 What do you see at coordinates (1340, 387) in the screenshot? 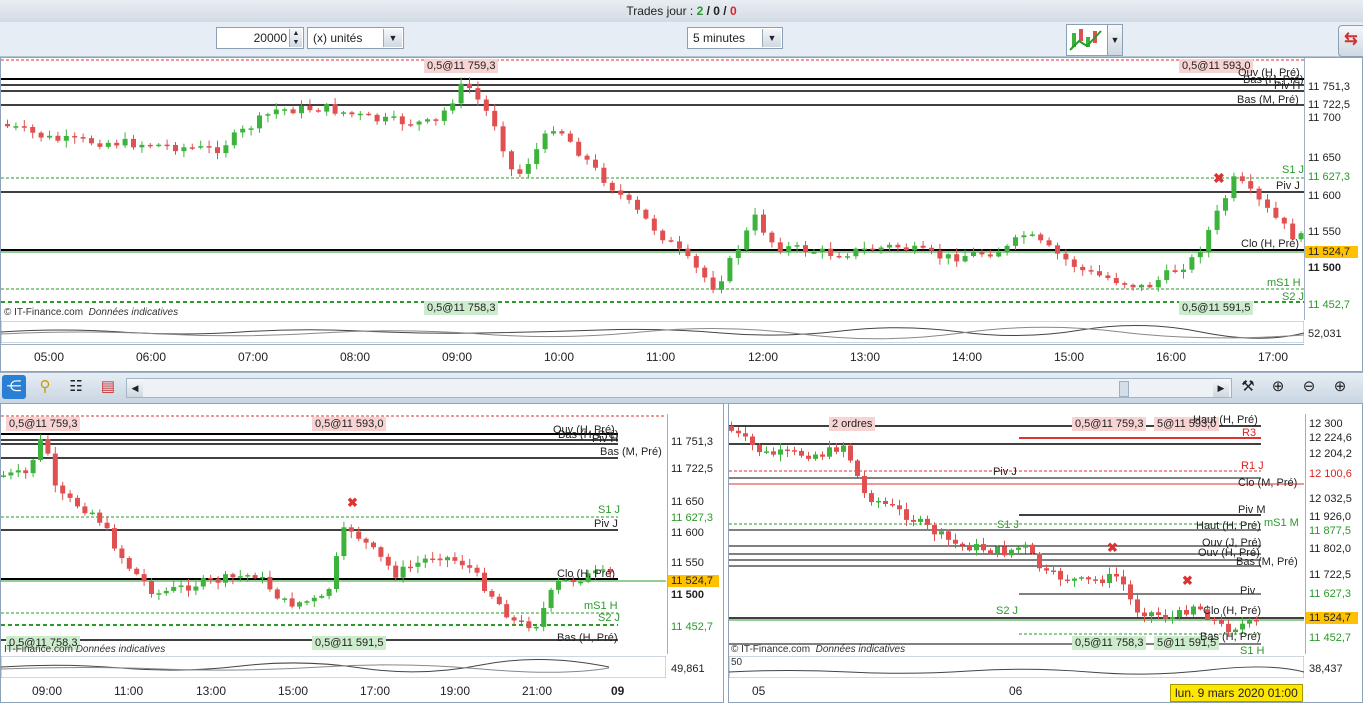
I see `zoom-in-icon: ⊕` at bounding box center [1340, 387].